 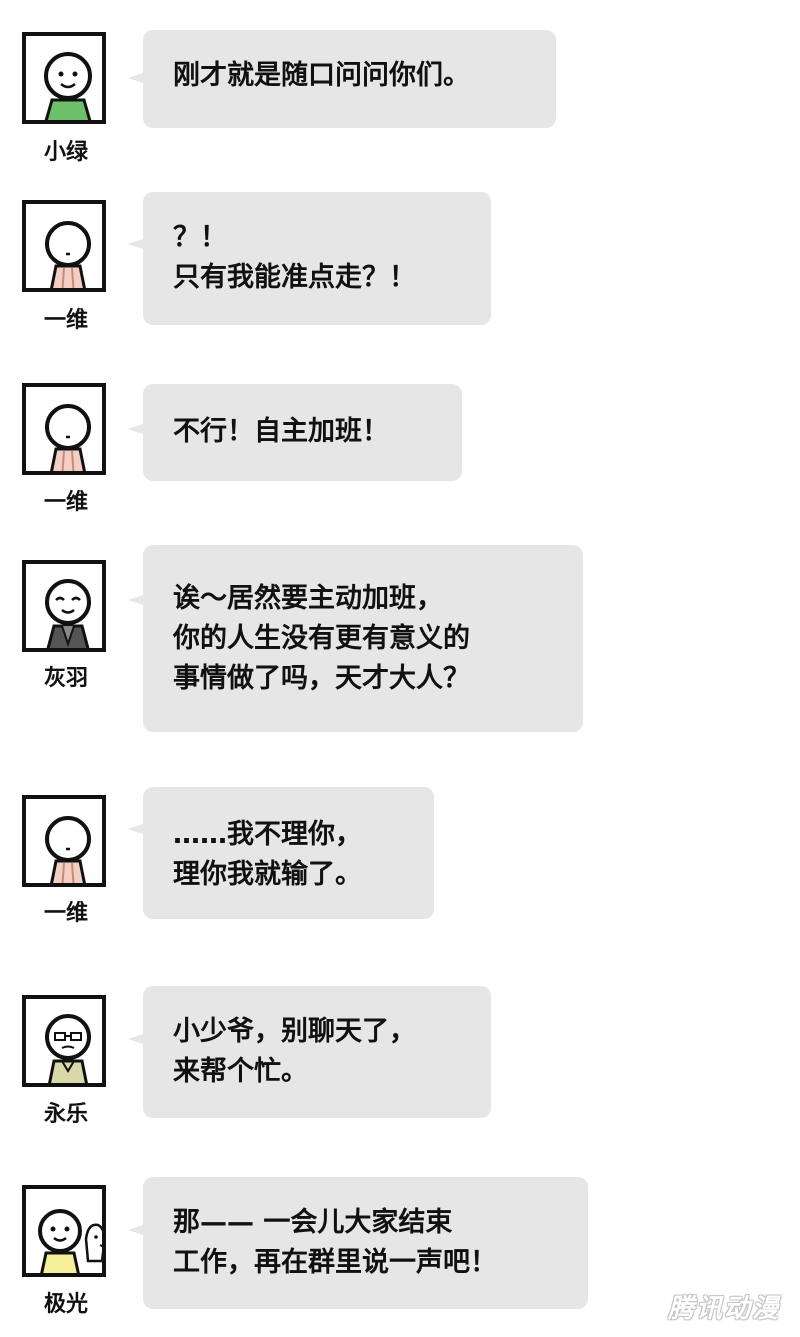 I want to click on message-bubble: 刚才就是随口问问你们。, so click(x=349, y=79).